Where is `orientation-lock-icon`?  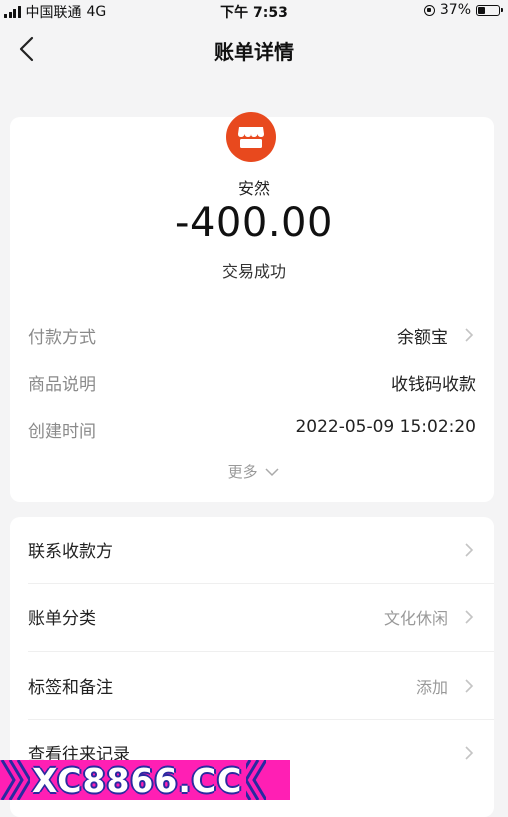 orientation-lock-icon is located at coordinates (429, 10).